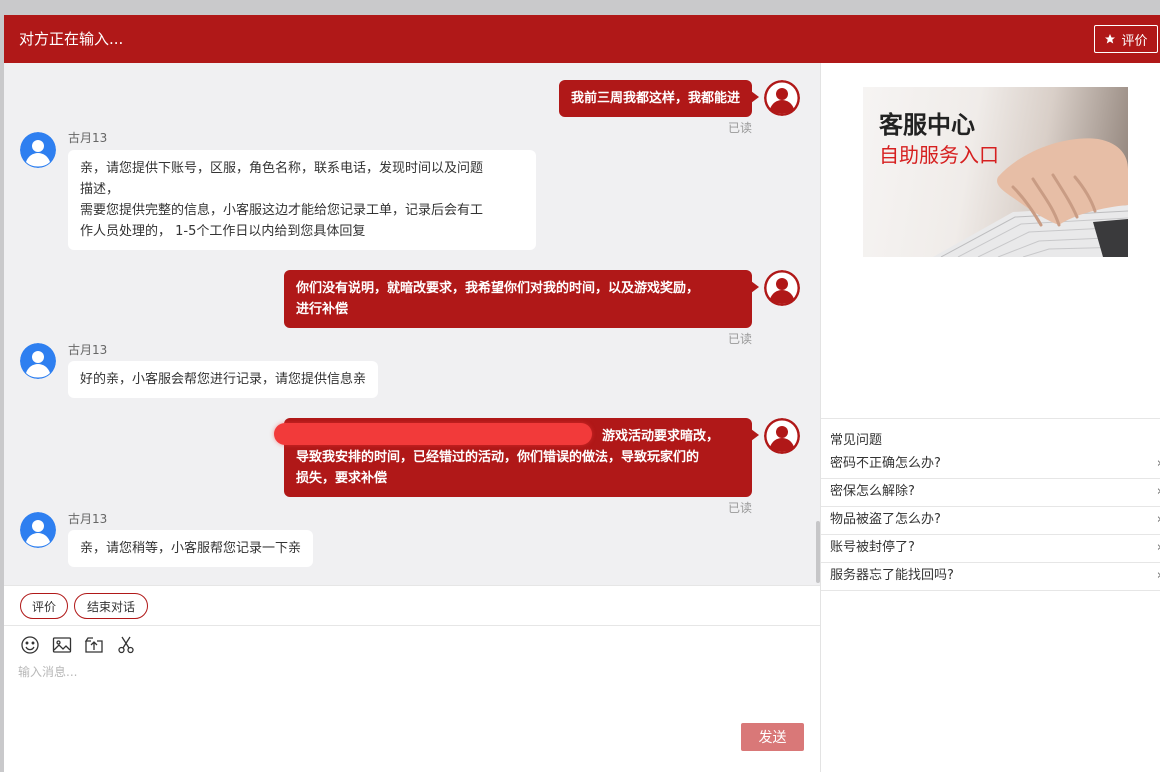  Describe the element at coordinates (78, 645) in the screenshot. I see `input-toolbar` at that location.